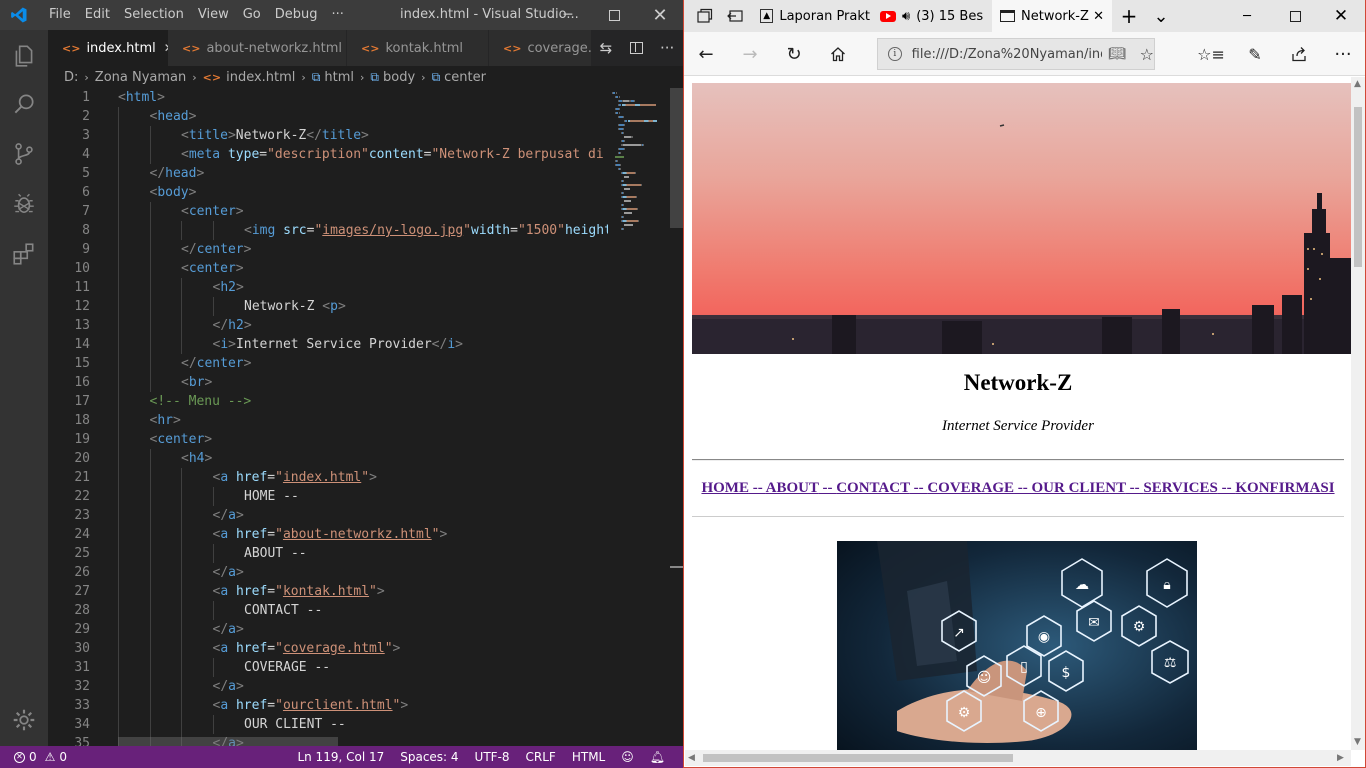 This screenshot has height=768, width=1366. I want to click on share-button, so click(1299, 54).